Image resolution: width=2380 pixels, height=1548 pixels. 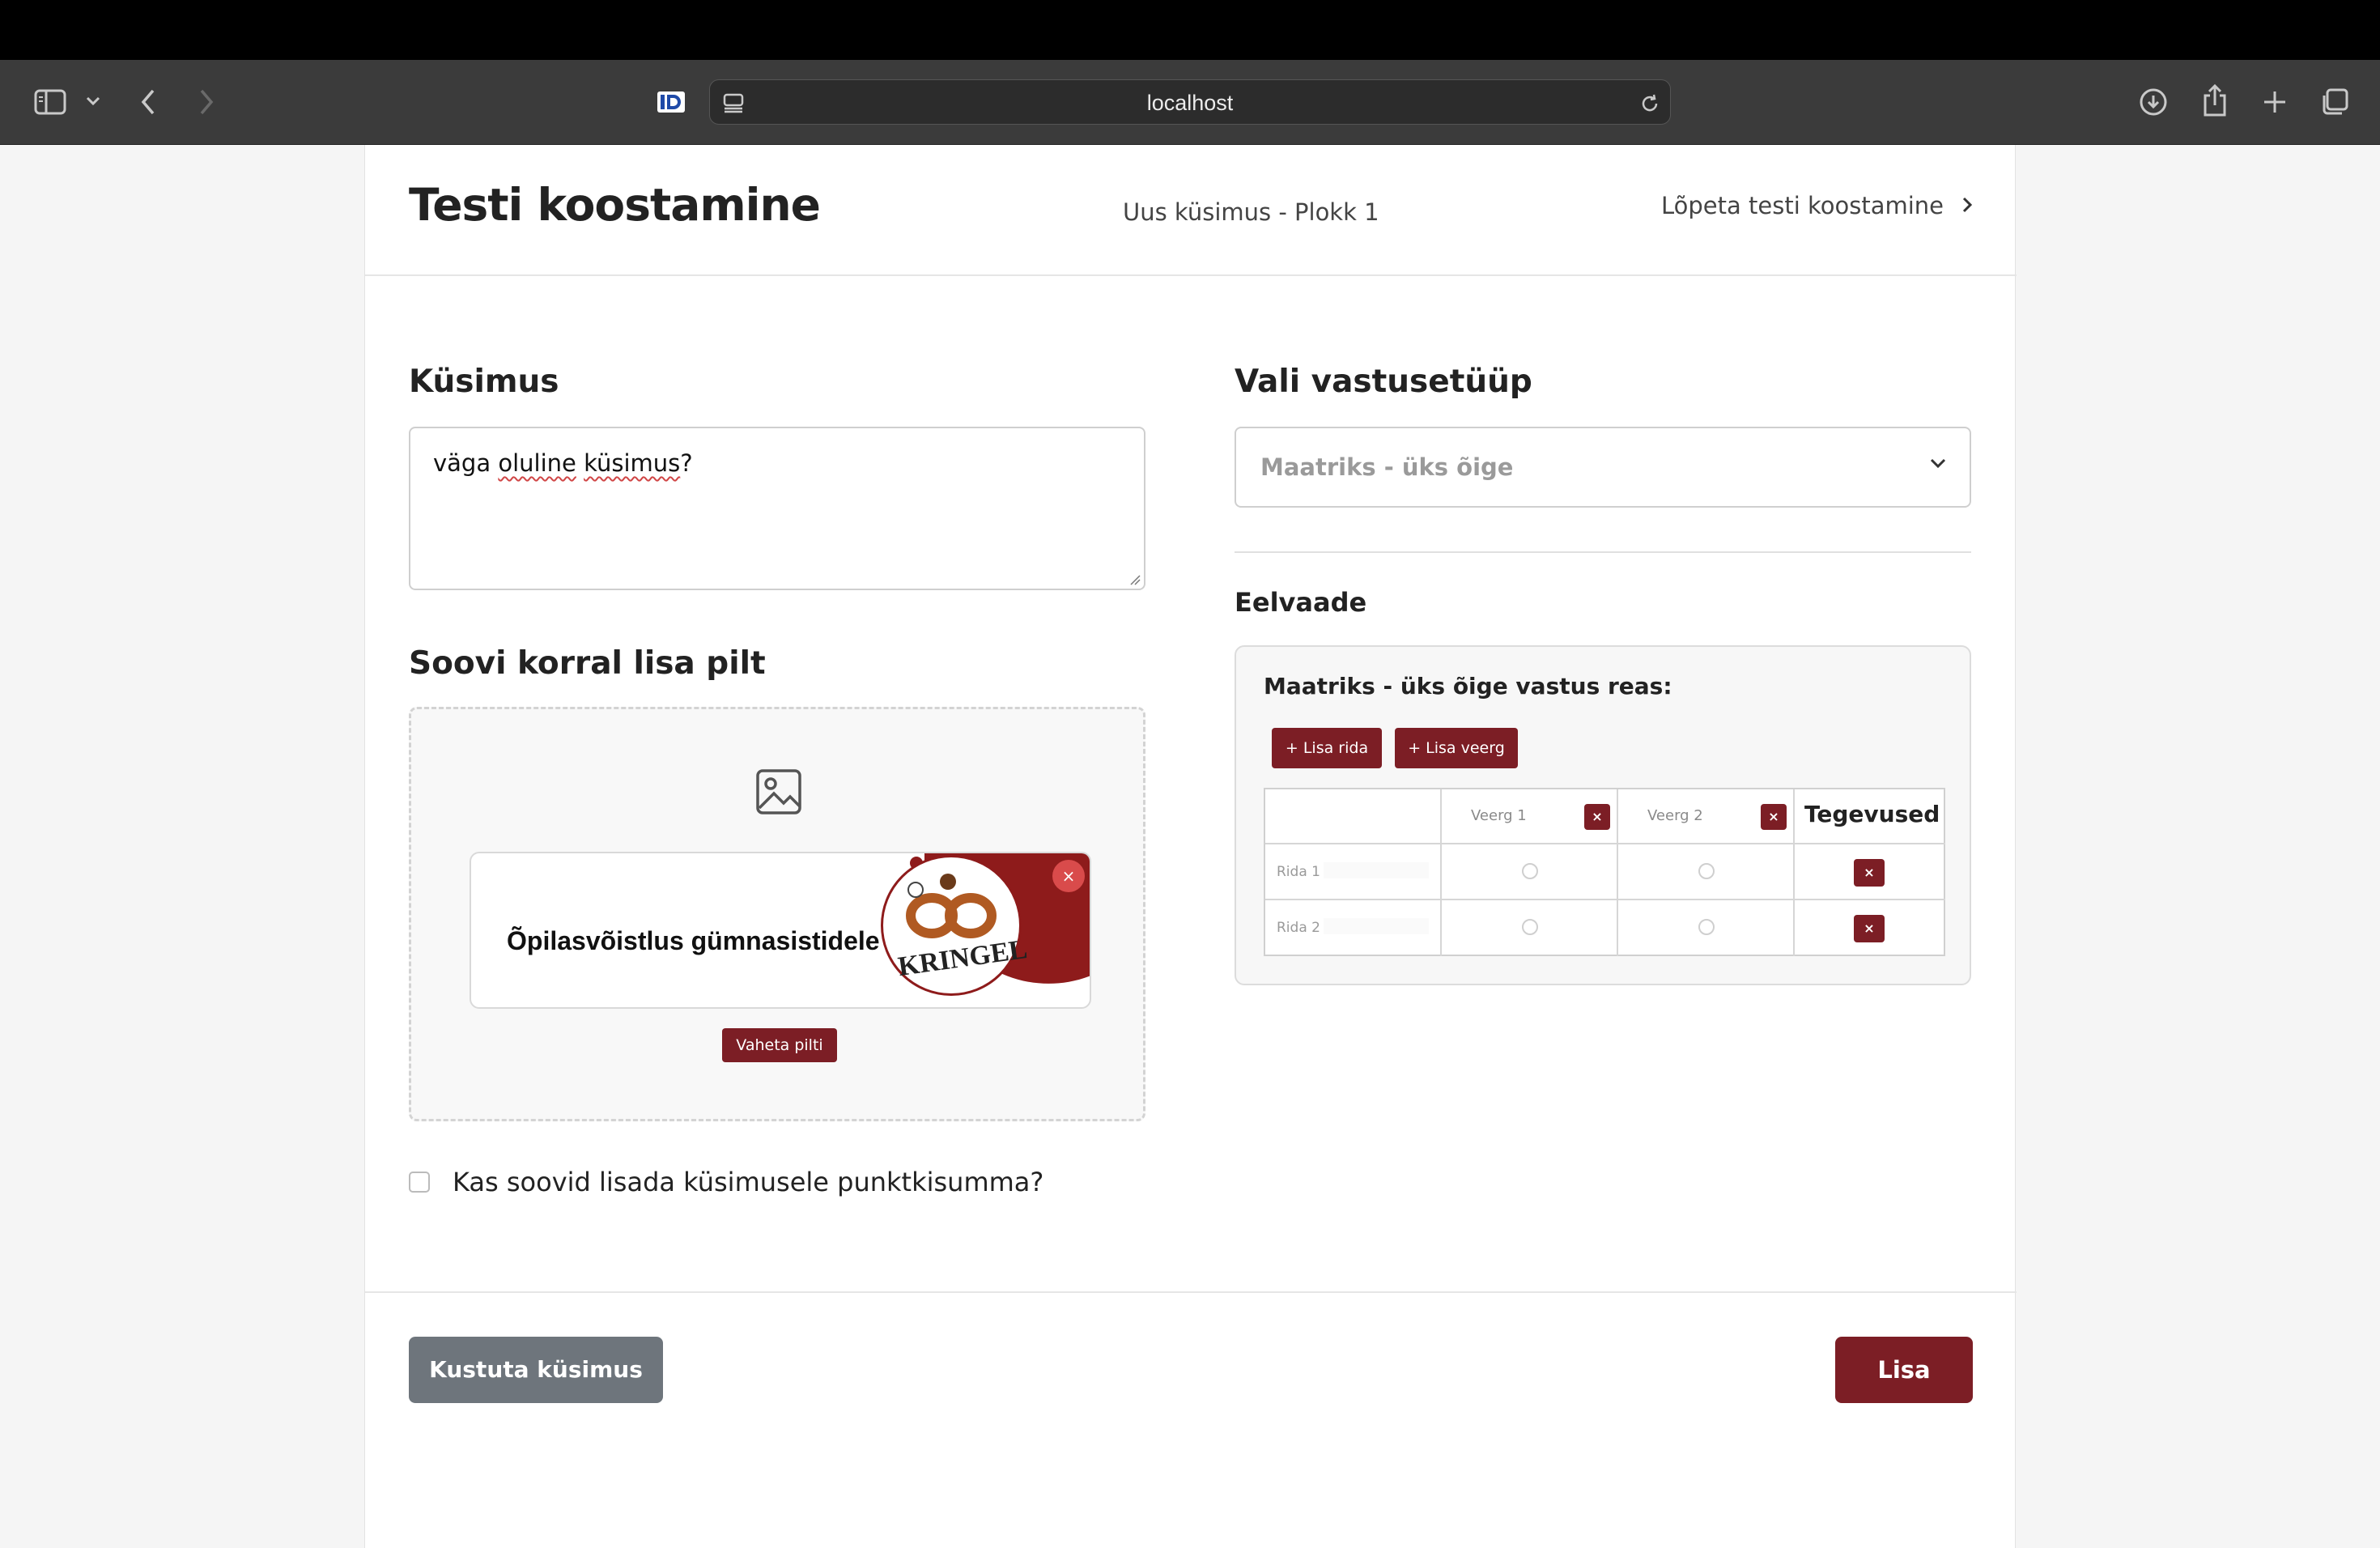 I want to click on question-text-part: väga, so click(x=466, y=463).